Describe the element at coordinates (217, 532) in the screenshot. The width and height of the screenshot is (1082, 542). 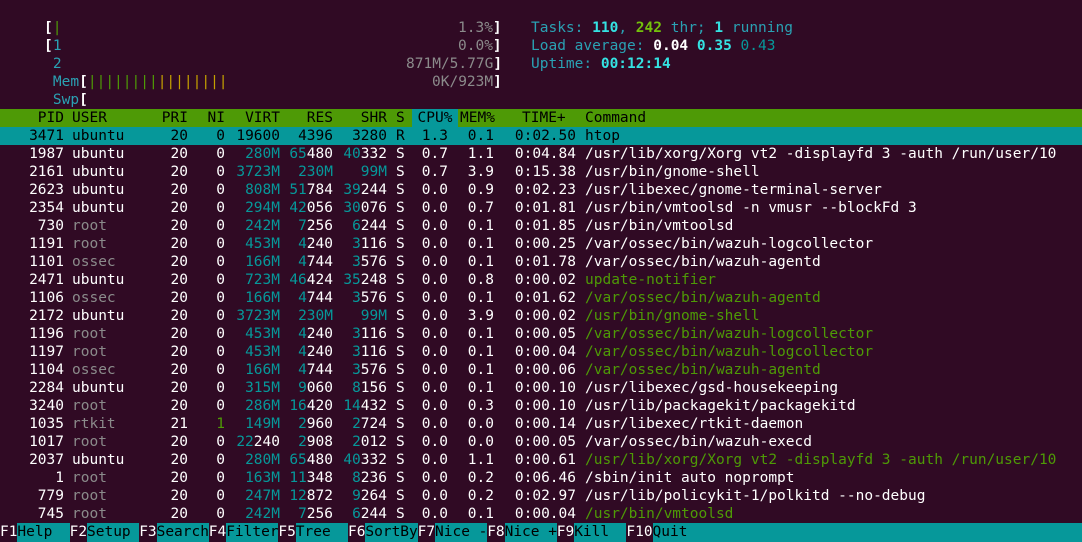
I see `fkey-f4: F4` at that location.